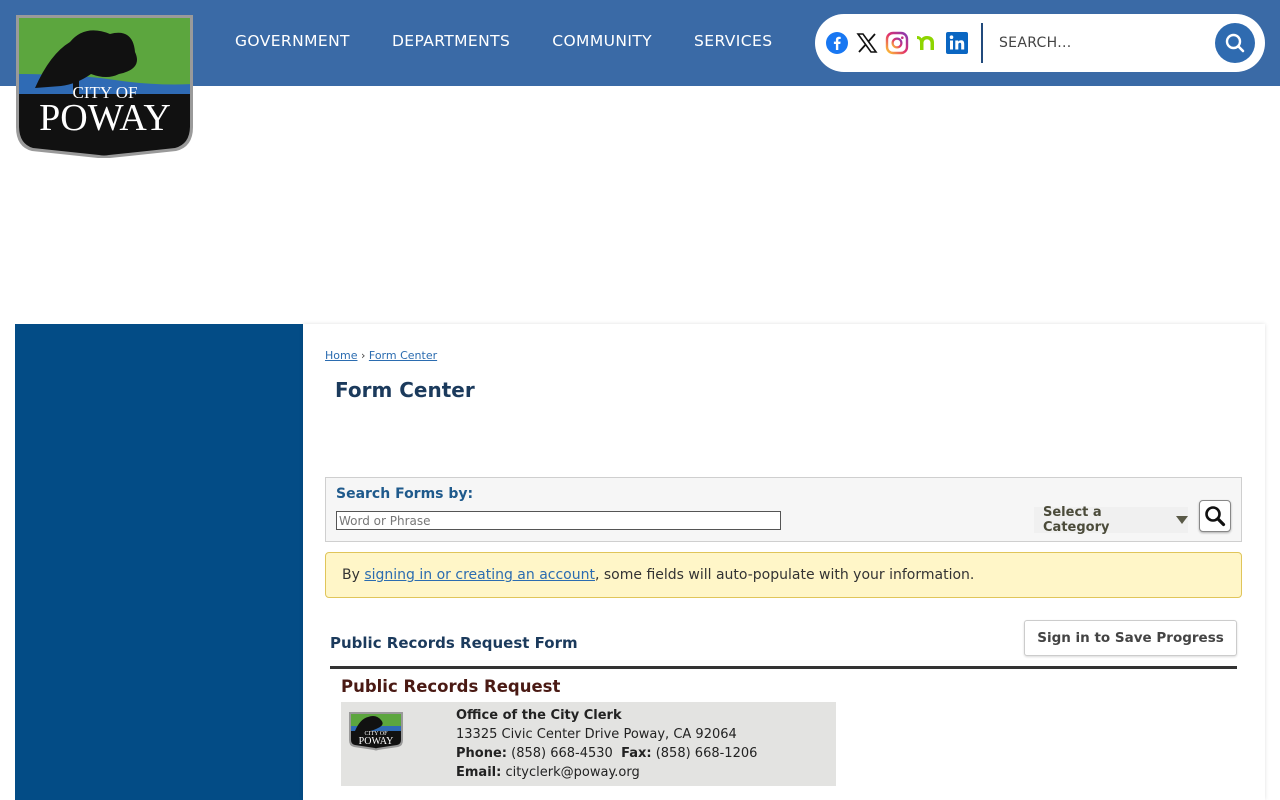 The height and width of the screenshot is (800, 1280). I want to click on clerk-office-name: Office of the City Clerk, so click(539, 715).